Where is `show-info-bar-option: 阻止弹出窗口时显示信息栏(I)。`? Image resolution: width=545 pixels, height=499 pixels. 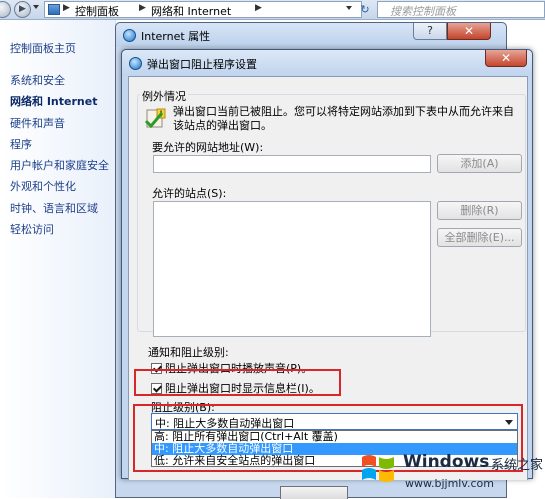
show-info-bar-option: 阻止弹出窗口时显示信息栏(I)。 is located at coordinates (235, 388).